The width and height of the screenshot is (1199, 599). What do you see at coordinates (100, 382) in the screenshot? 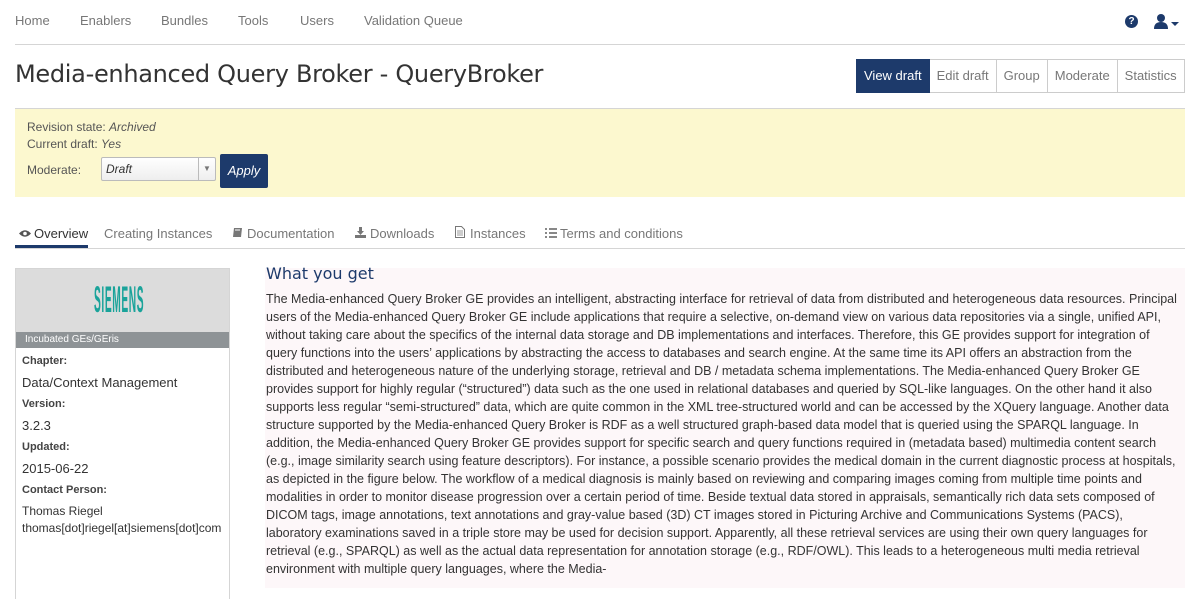
I see `chapter-value: Data/Context Management` at bounding box center [100, 382].